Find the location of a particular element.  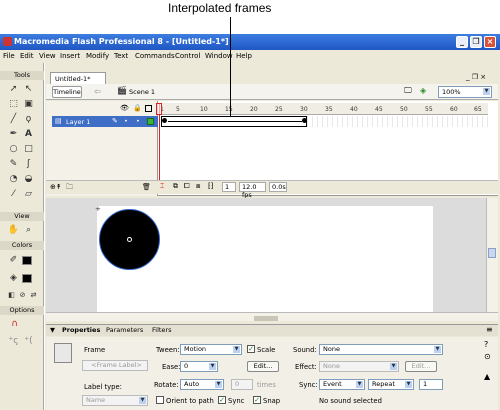

end-keyframe is located at coordinates (304, 120).